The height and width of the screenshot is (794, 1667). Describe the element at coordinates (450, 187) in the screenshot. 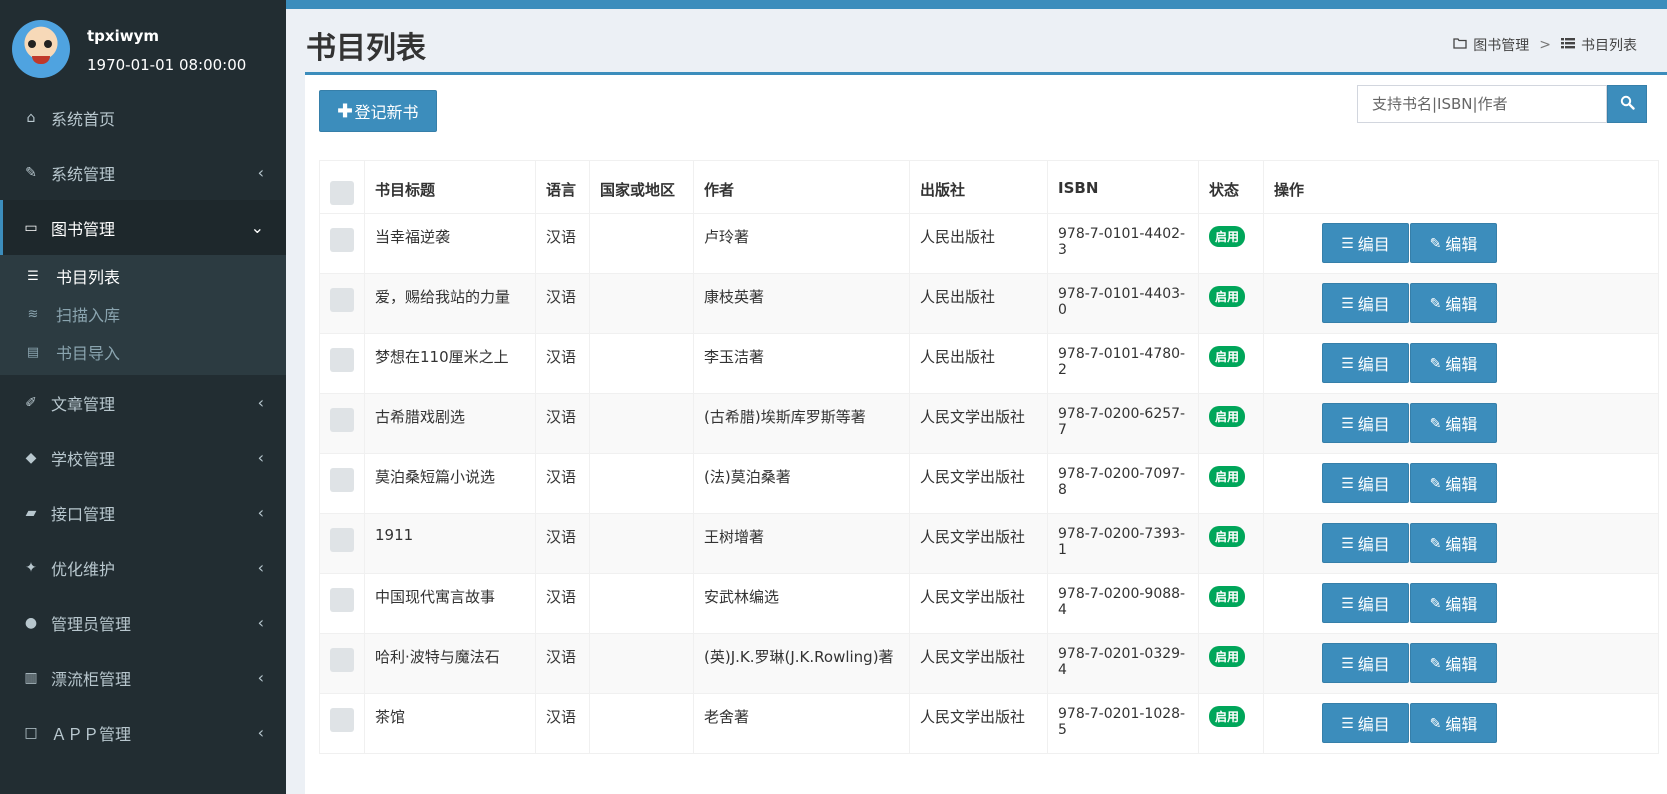

I see `col-title: 书目标题` at that location.